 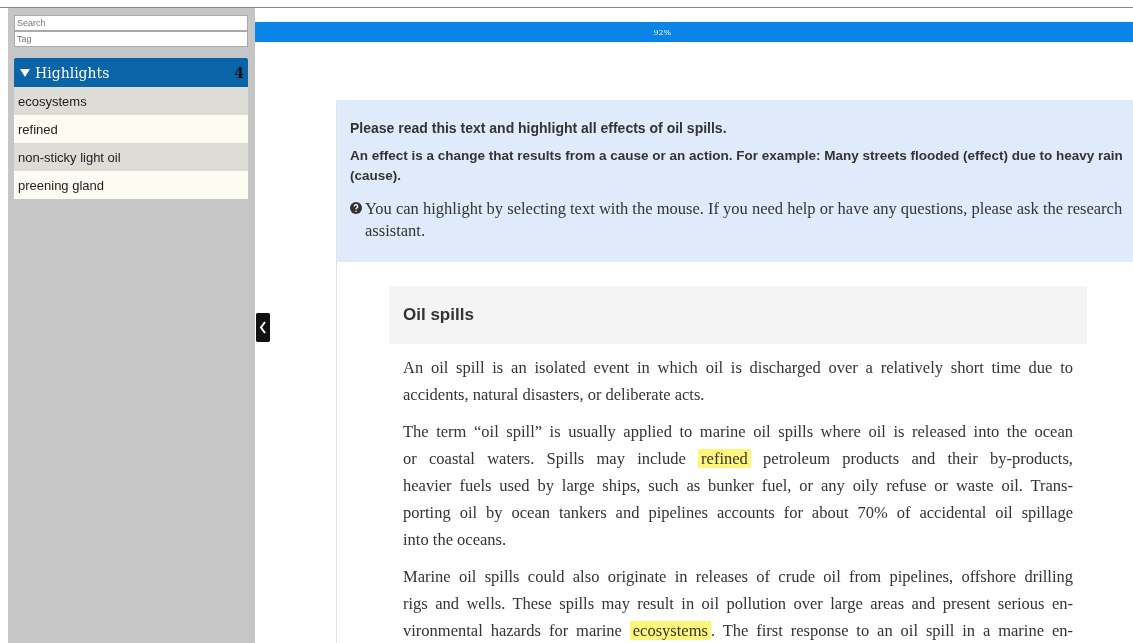 I want to click on article-text: or coastal waters. Spills may include, so click(x=544, y=458).